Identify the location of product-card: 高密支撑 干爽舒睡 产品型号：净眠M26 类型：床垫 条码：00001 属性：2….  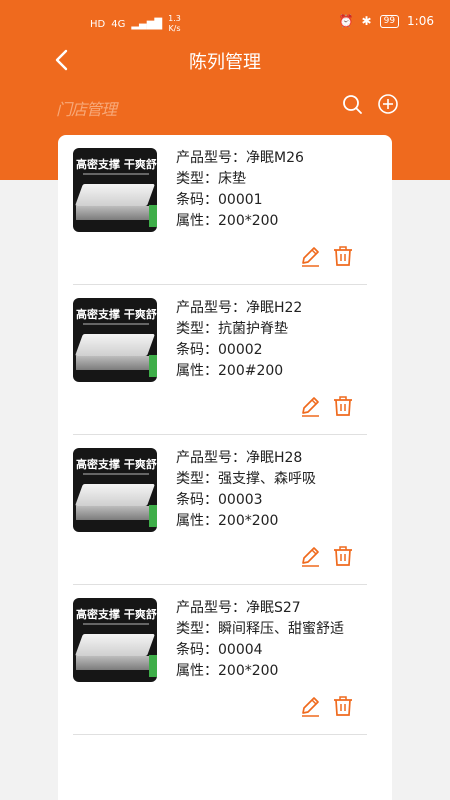
(220, 210).